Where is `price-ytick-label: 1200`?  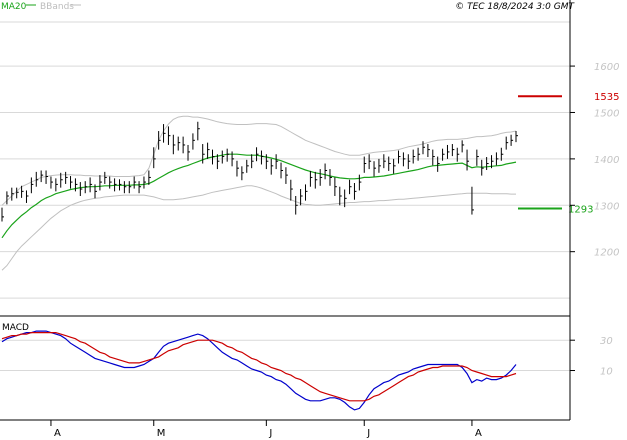
price-ytick-label: 1200 is located at coordinates (606, 253).